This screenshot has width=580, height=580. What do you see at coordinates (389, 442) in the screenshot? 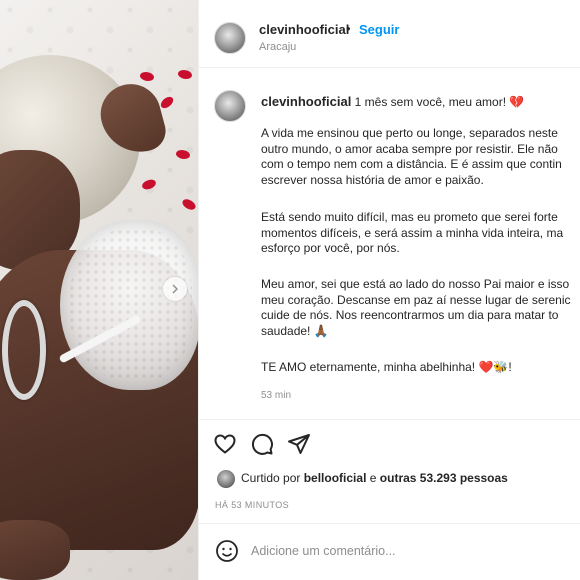
I see `action-bar` at bounding box center [389, 442].